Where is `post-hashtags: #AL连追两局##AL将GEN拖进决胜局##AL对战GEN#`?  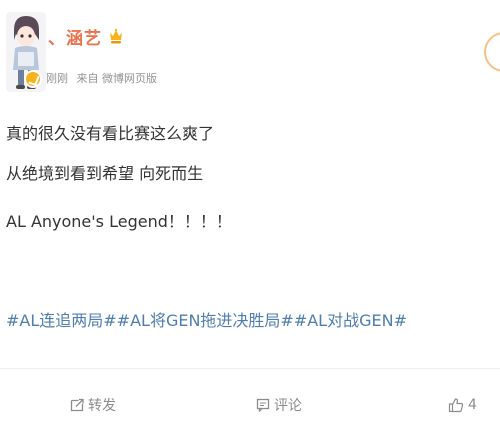
post-hashtags: #AL连追两局##AL将GEN拖进决胜局##AL对战GEN# is located at coordinates (206, 321).